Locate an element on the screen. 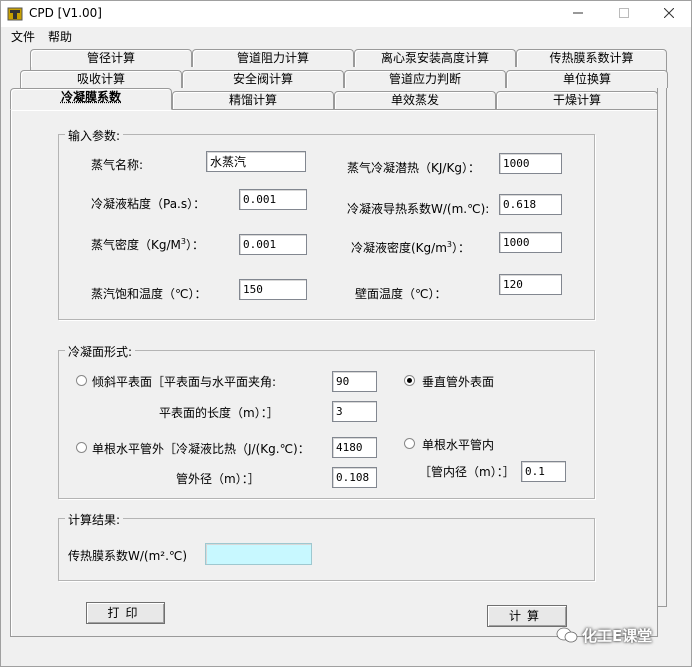  result-group: 计算结果: 传热膜系数W/(m².℃) is located at coordinates (326, 546).